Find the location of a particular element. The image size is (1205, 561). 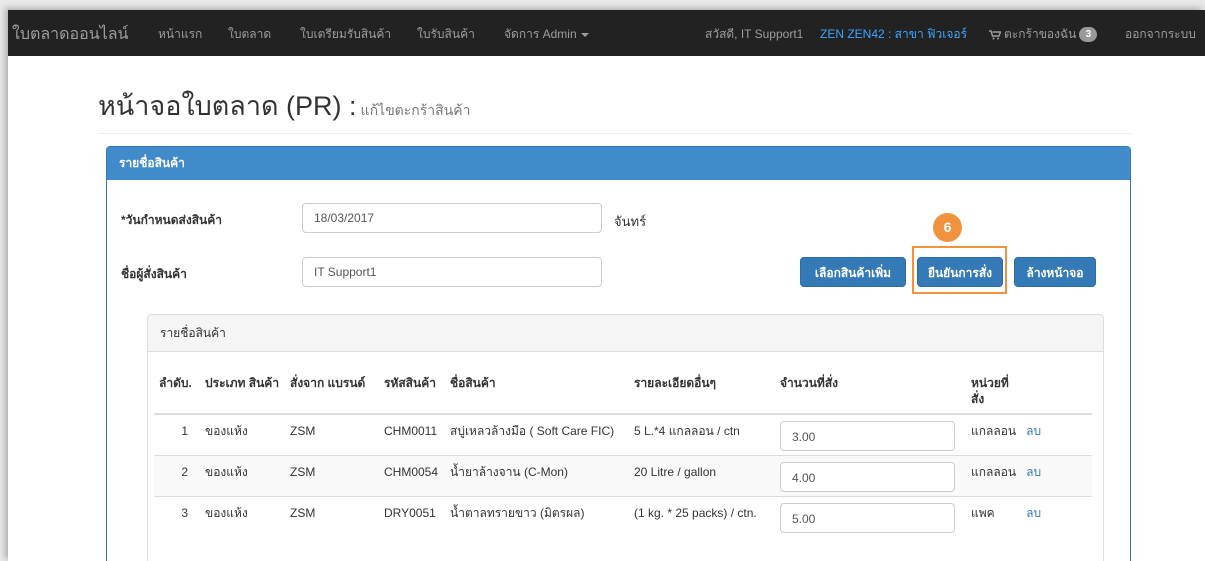

qty-input: 4.00 is located at coordinates (867, 477).